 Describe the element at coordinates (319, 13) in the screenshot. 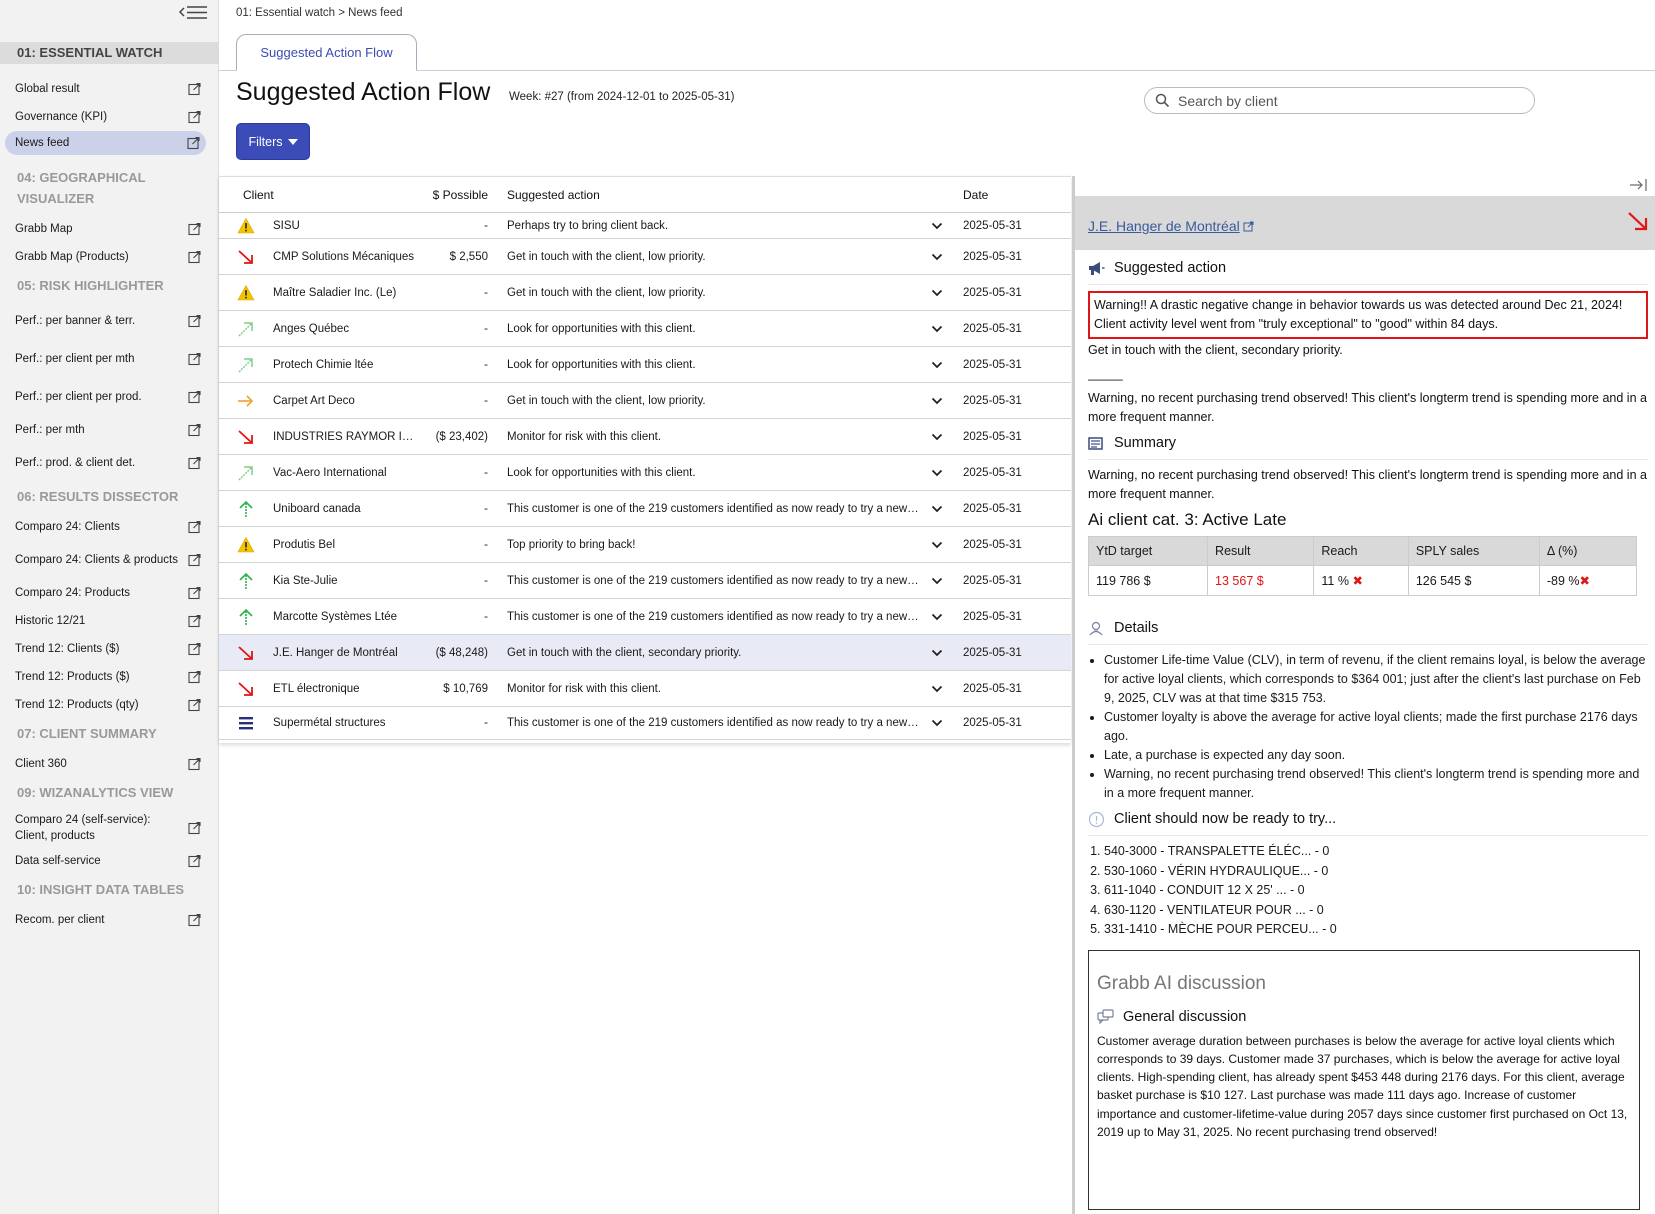

I see `breadcrumb: 01: Essential watch > News feed` at that location.